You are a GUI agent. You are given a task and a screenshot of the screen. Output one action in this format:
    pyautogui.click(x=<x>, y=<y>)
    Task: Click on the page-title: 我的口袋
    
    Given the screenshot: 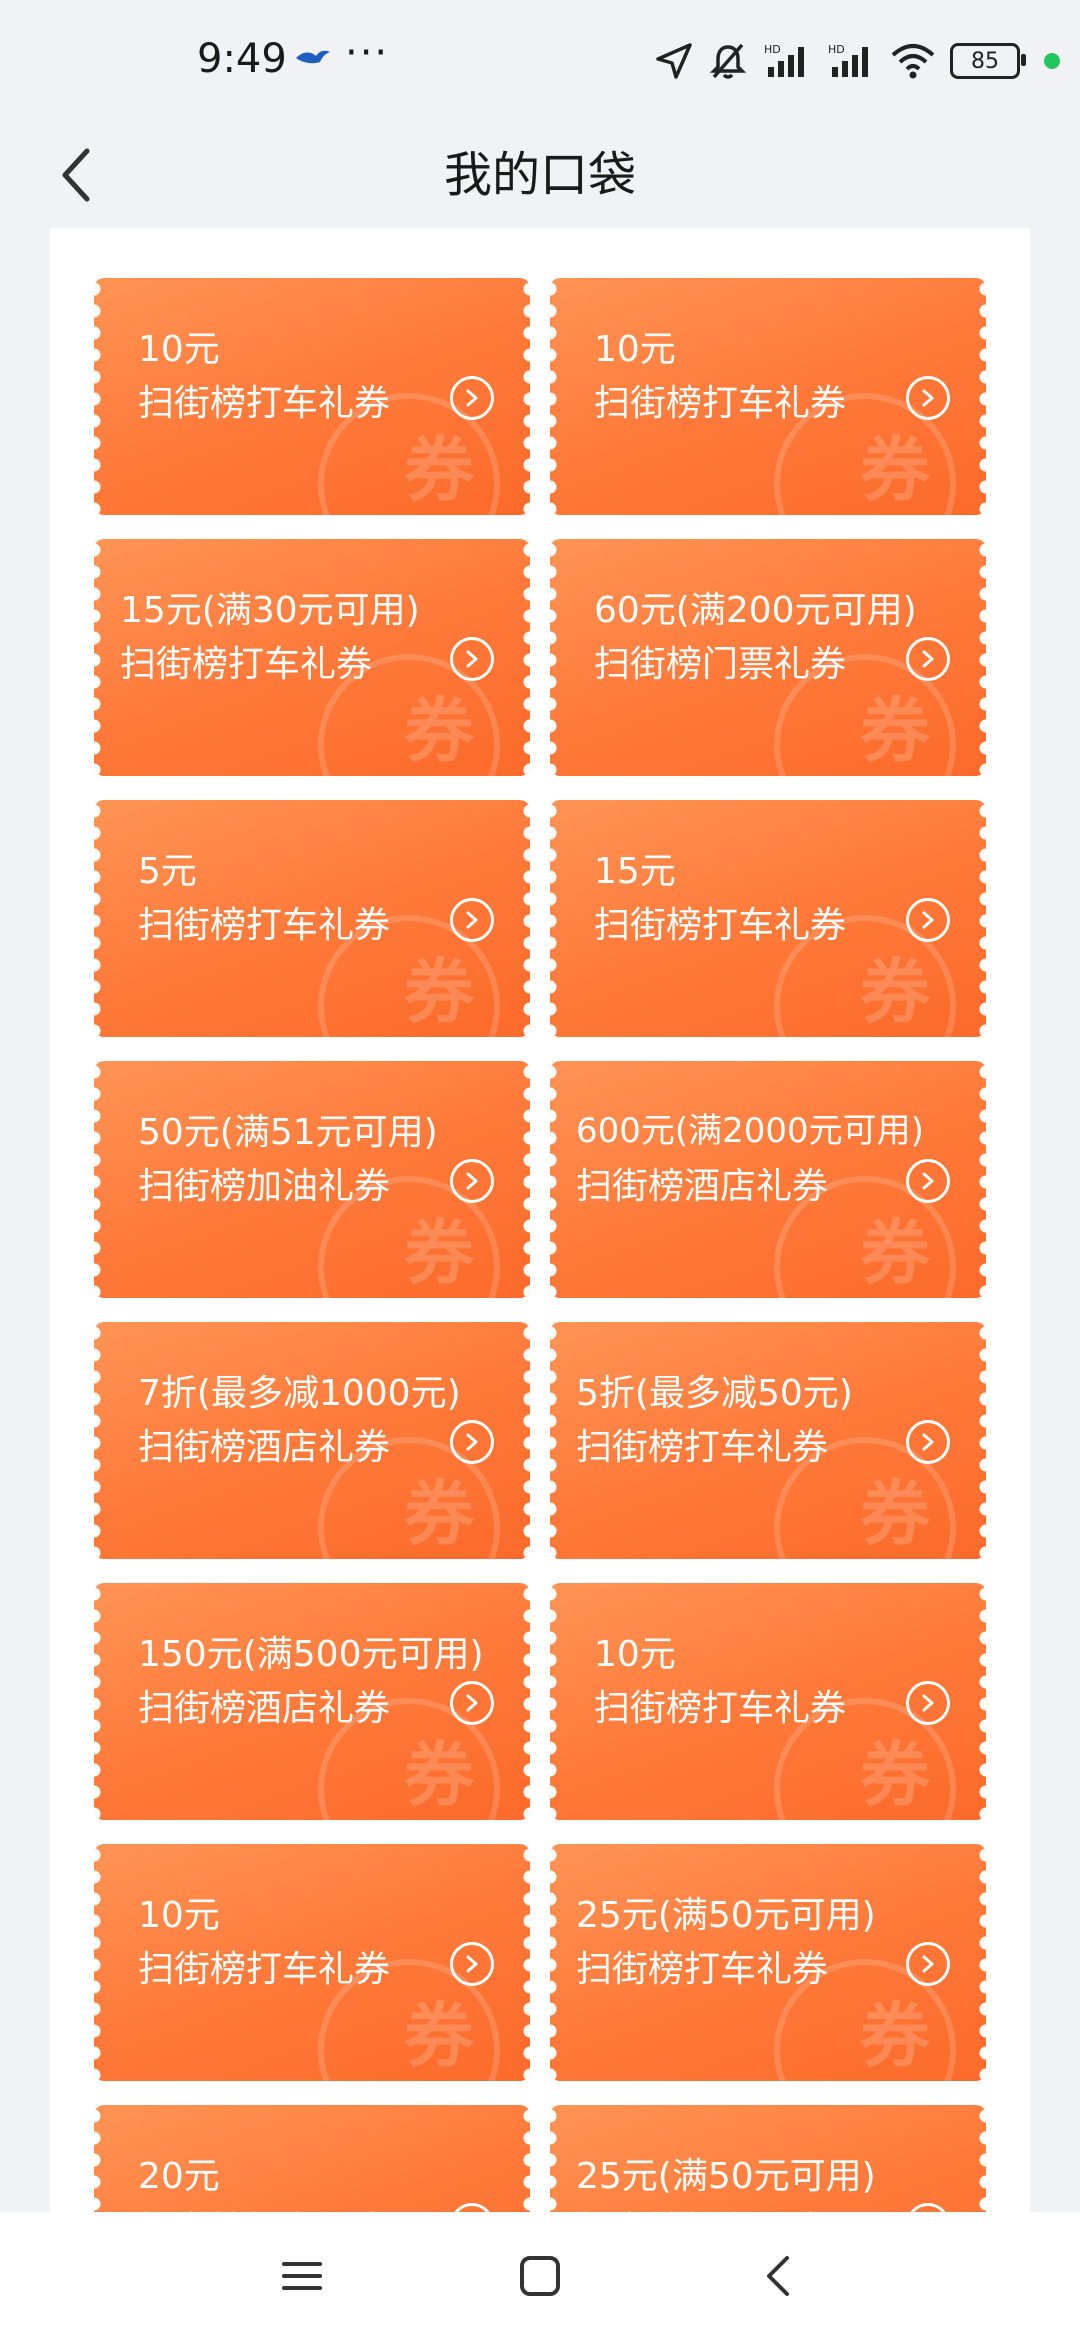 What is the action you would take?
    pyautogui.click(x=539, y=175)
    